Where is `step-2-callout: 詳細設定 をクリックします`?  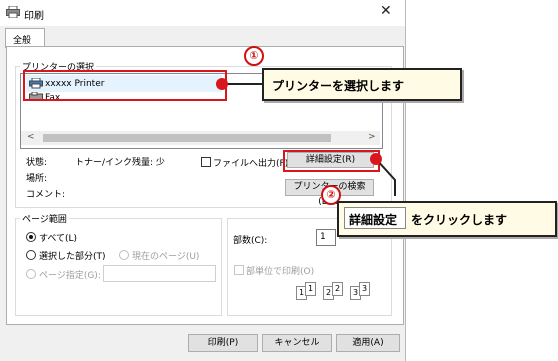
step-2-callout: 詳細設定 をクリックします is located at coordinates (447, 219).